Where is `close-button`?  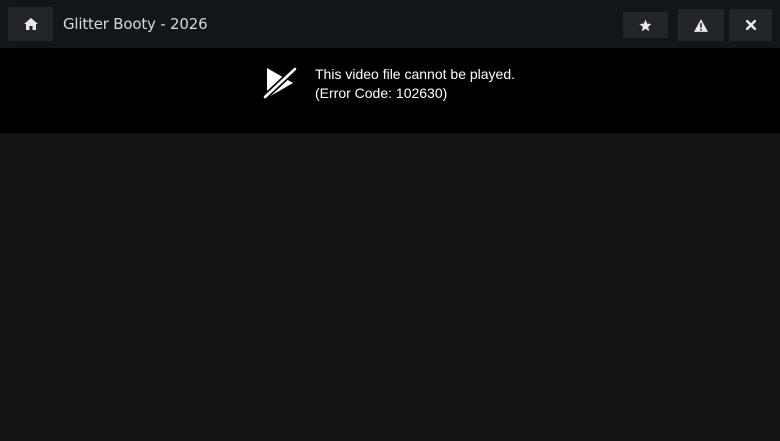
close-button is located at coordinates (750, 25).